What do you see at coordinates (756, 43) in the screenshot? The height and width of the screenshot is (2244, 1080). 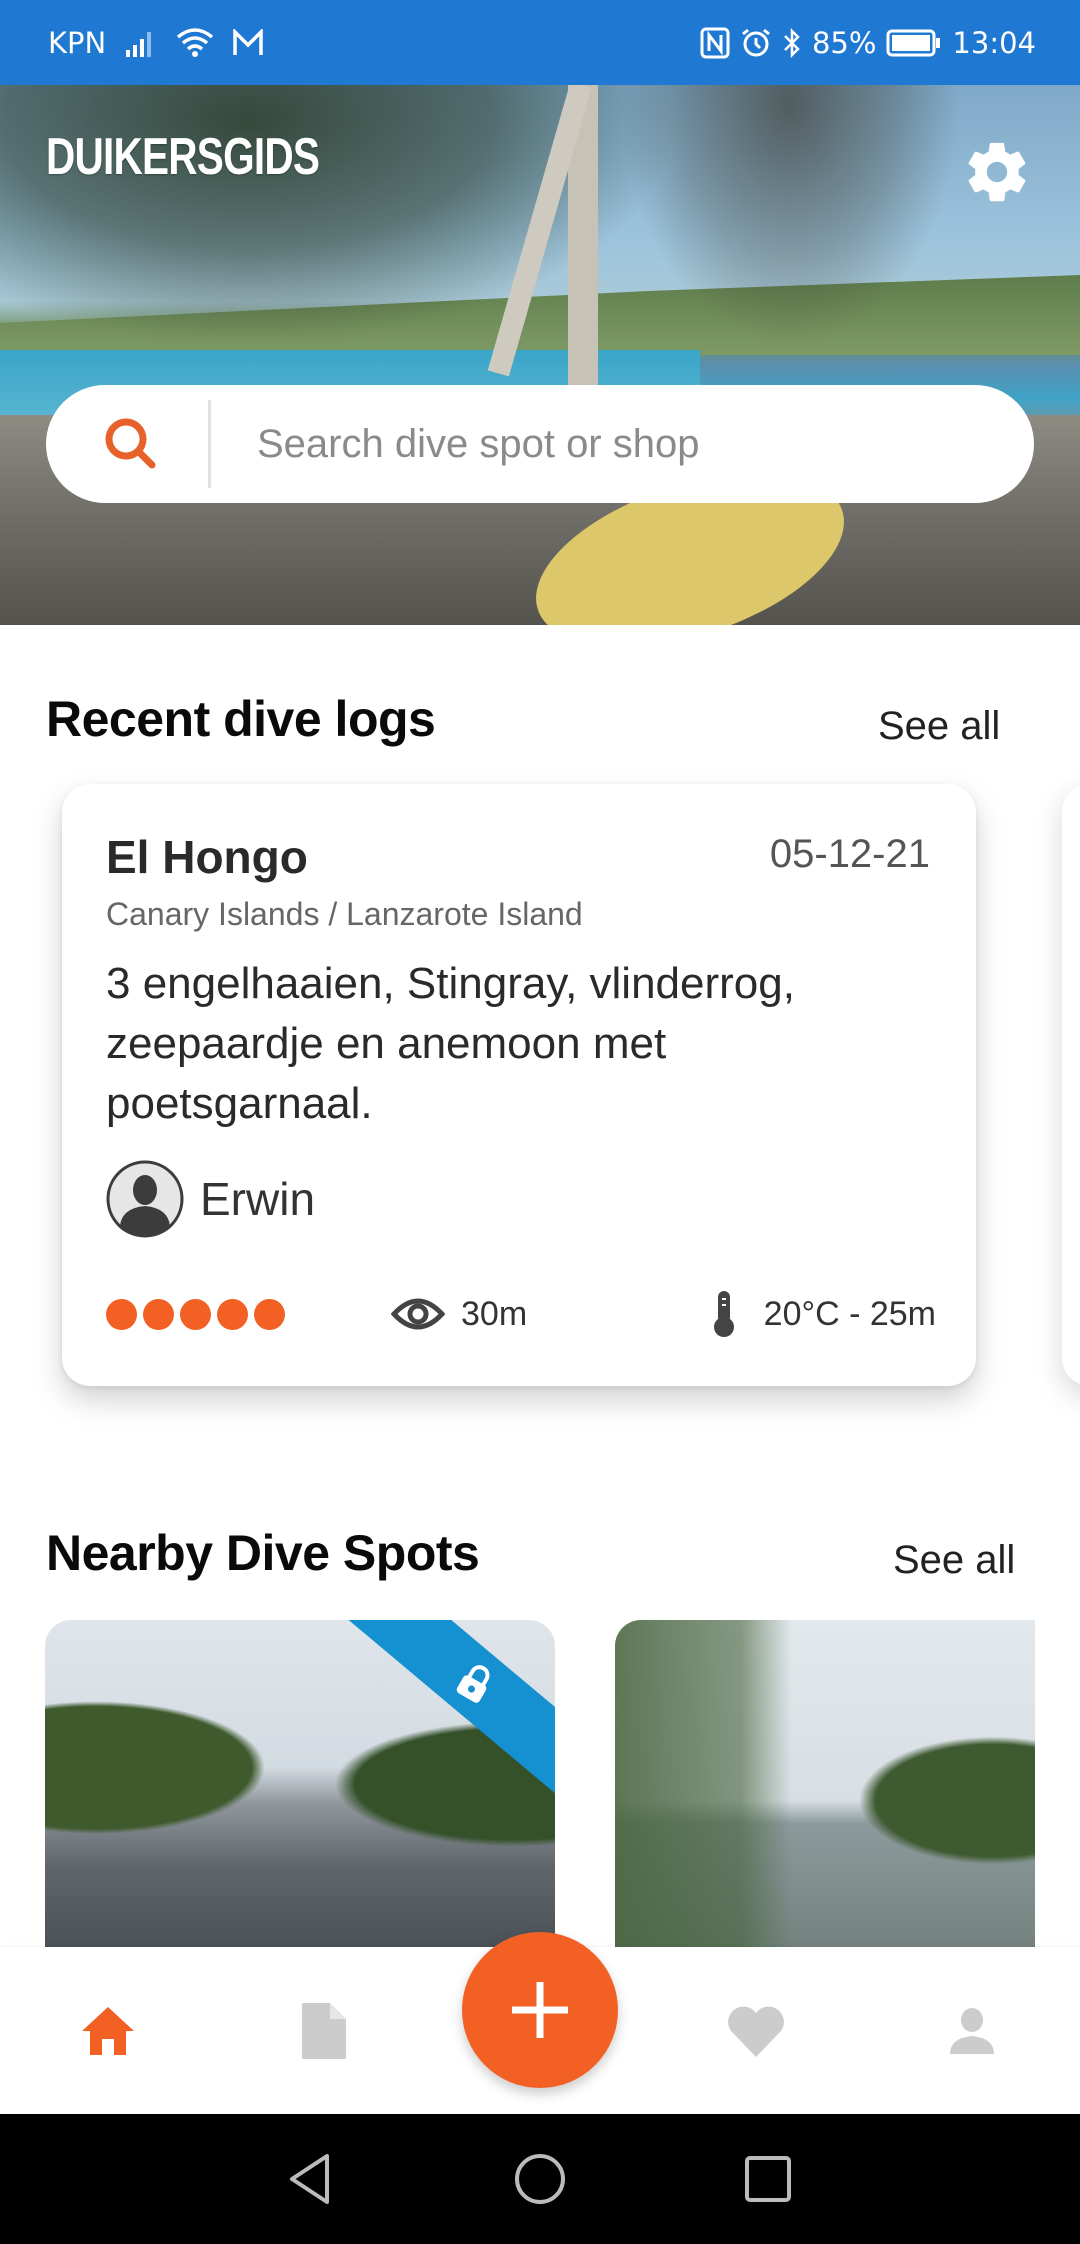 I see `alarm-icon` at bounding box center [756, 43].